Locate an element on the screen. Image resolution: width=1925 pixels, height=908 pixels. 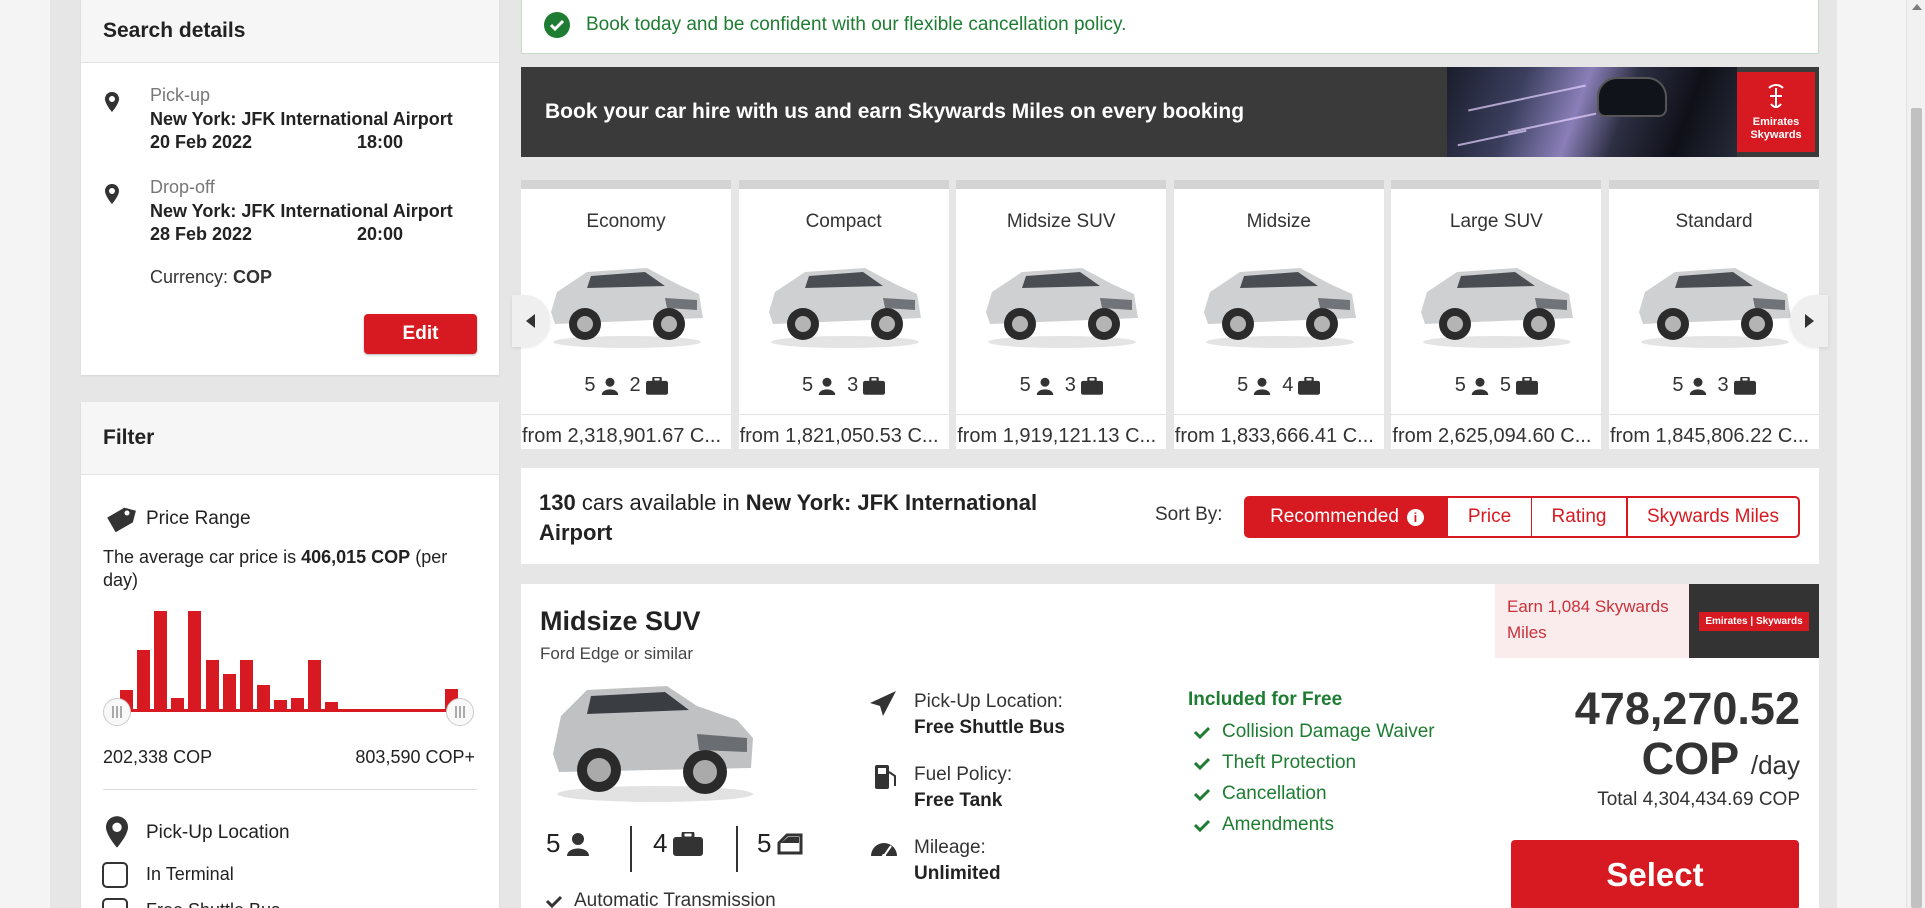
price-range-title: Price Range is located at coordinates (198, 518).